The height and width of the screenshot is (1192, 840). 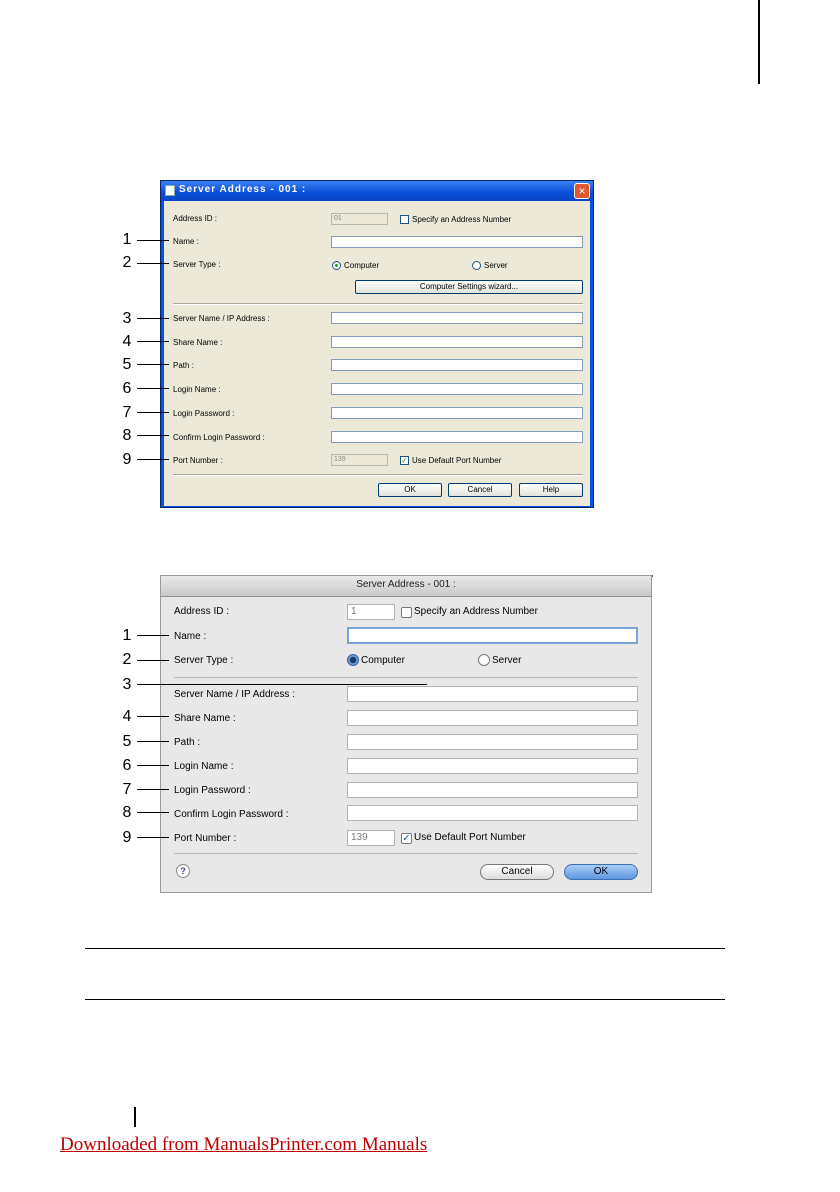 I want to click on close-icon: ×, so click(x=582, y=191).